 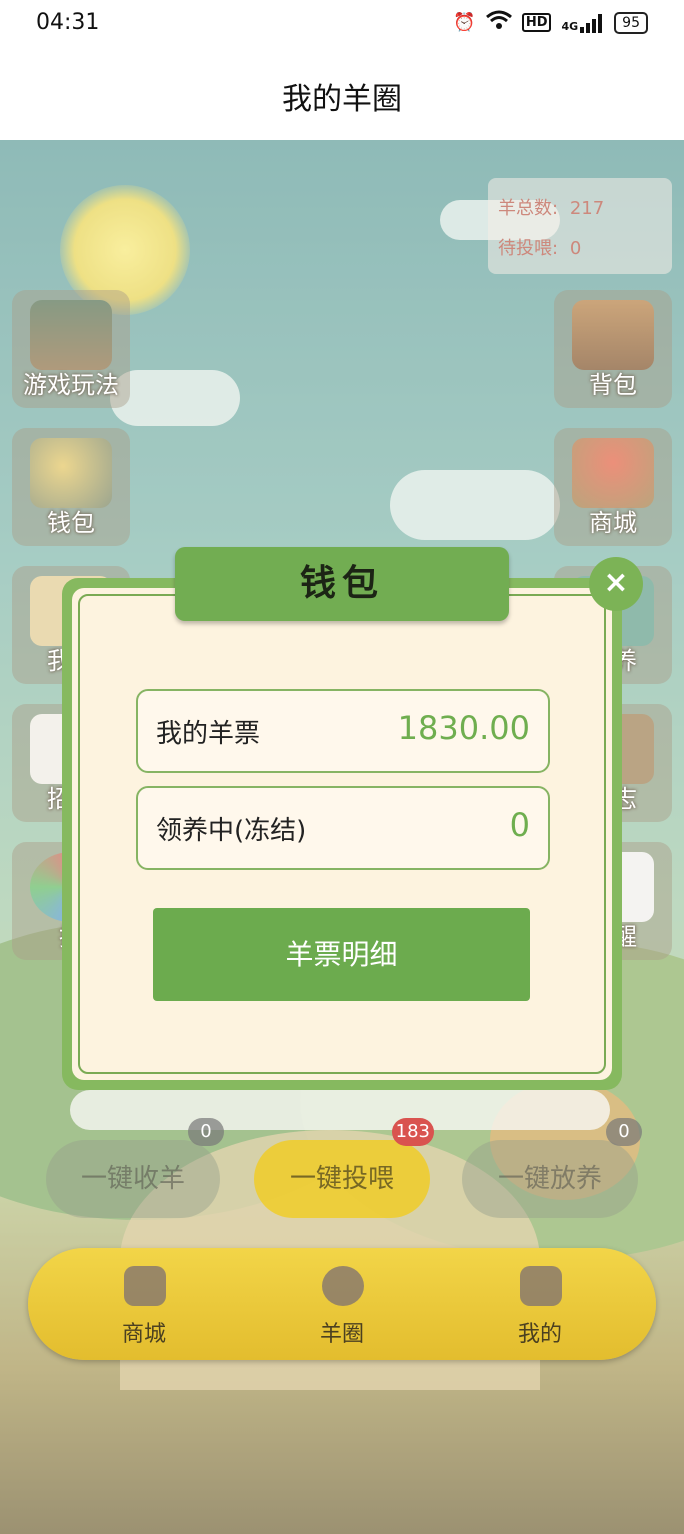 What do you see at coordinates (208, 734) in the screenshot?
I see `ticket-balance-label: 我的羊票` at bounding box center [208, 734].